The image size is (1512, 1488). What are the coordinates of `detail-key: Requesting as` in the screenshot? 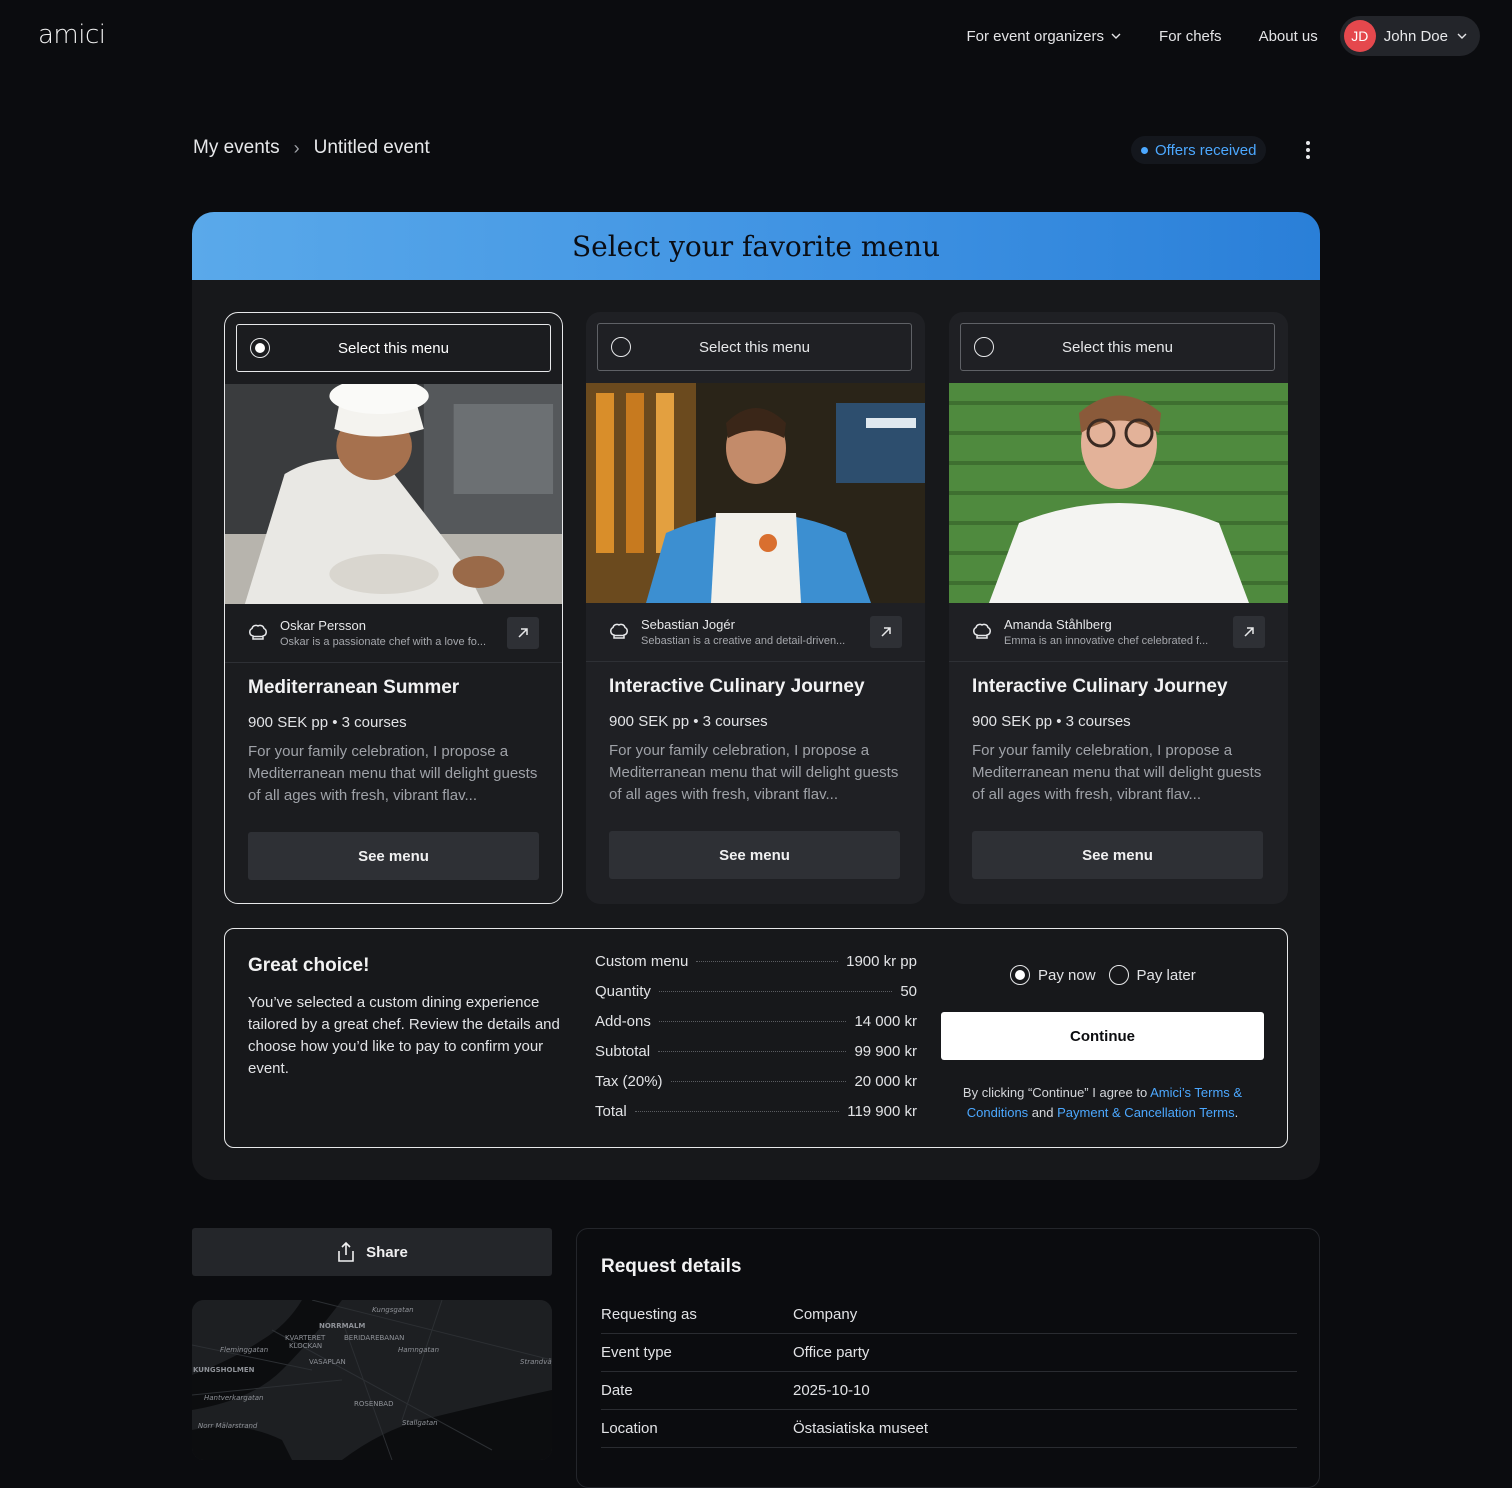 It's located at (649, 1314).